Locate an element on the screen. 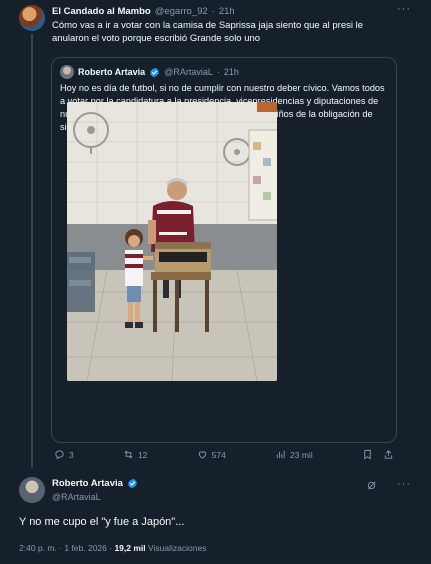  views-label: Visualizaciones is located at coordinates (176, 548).